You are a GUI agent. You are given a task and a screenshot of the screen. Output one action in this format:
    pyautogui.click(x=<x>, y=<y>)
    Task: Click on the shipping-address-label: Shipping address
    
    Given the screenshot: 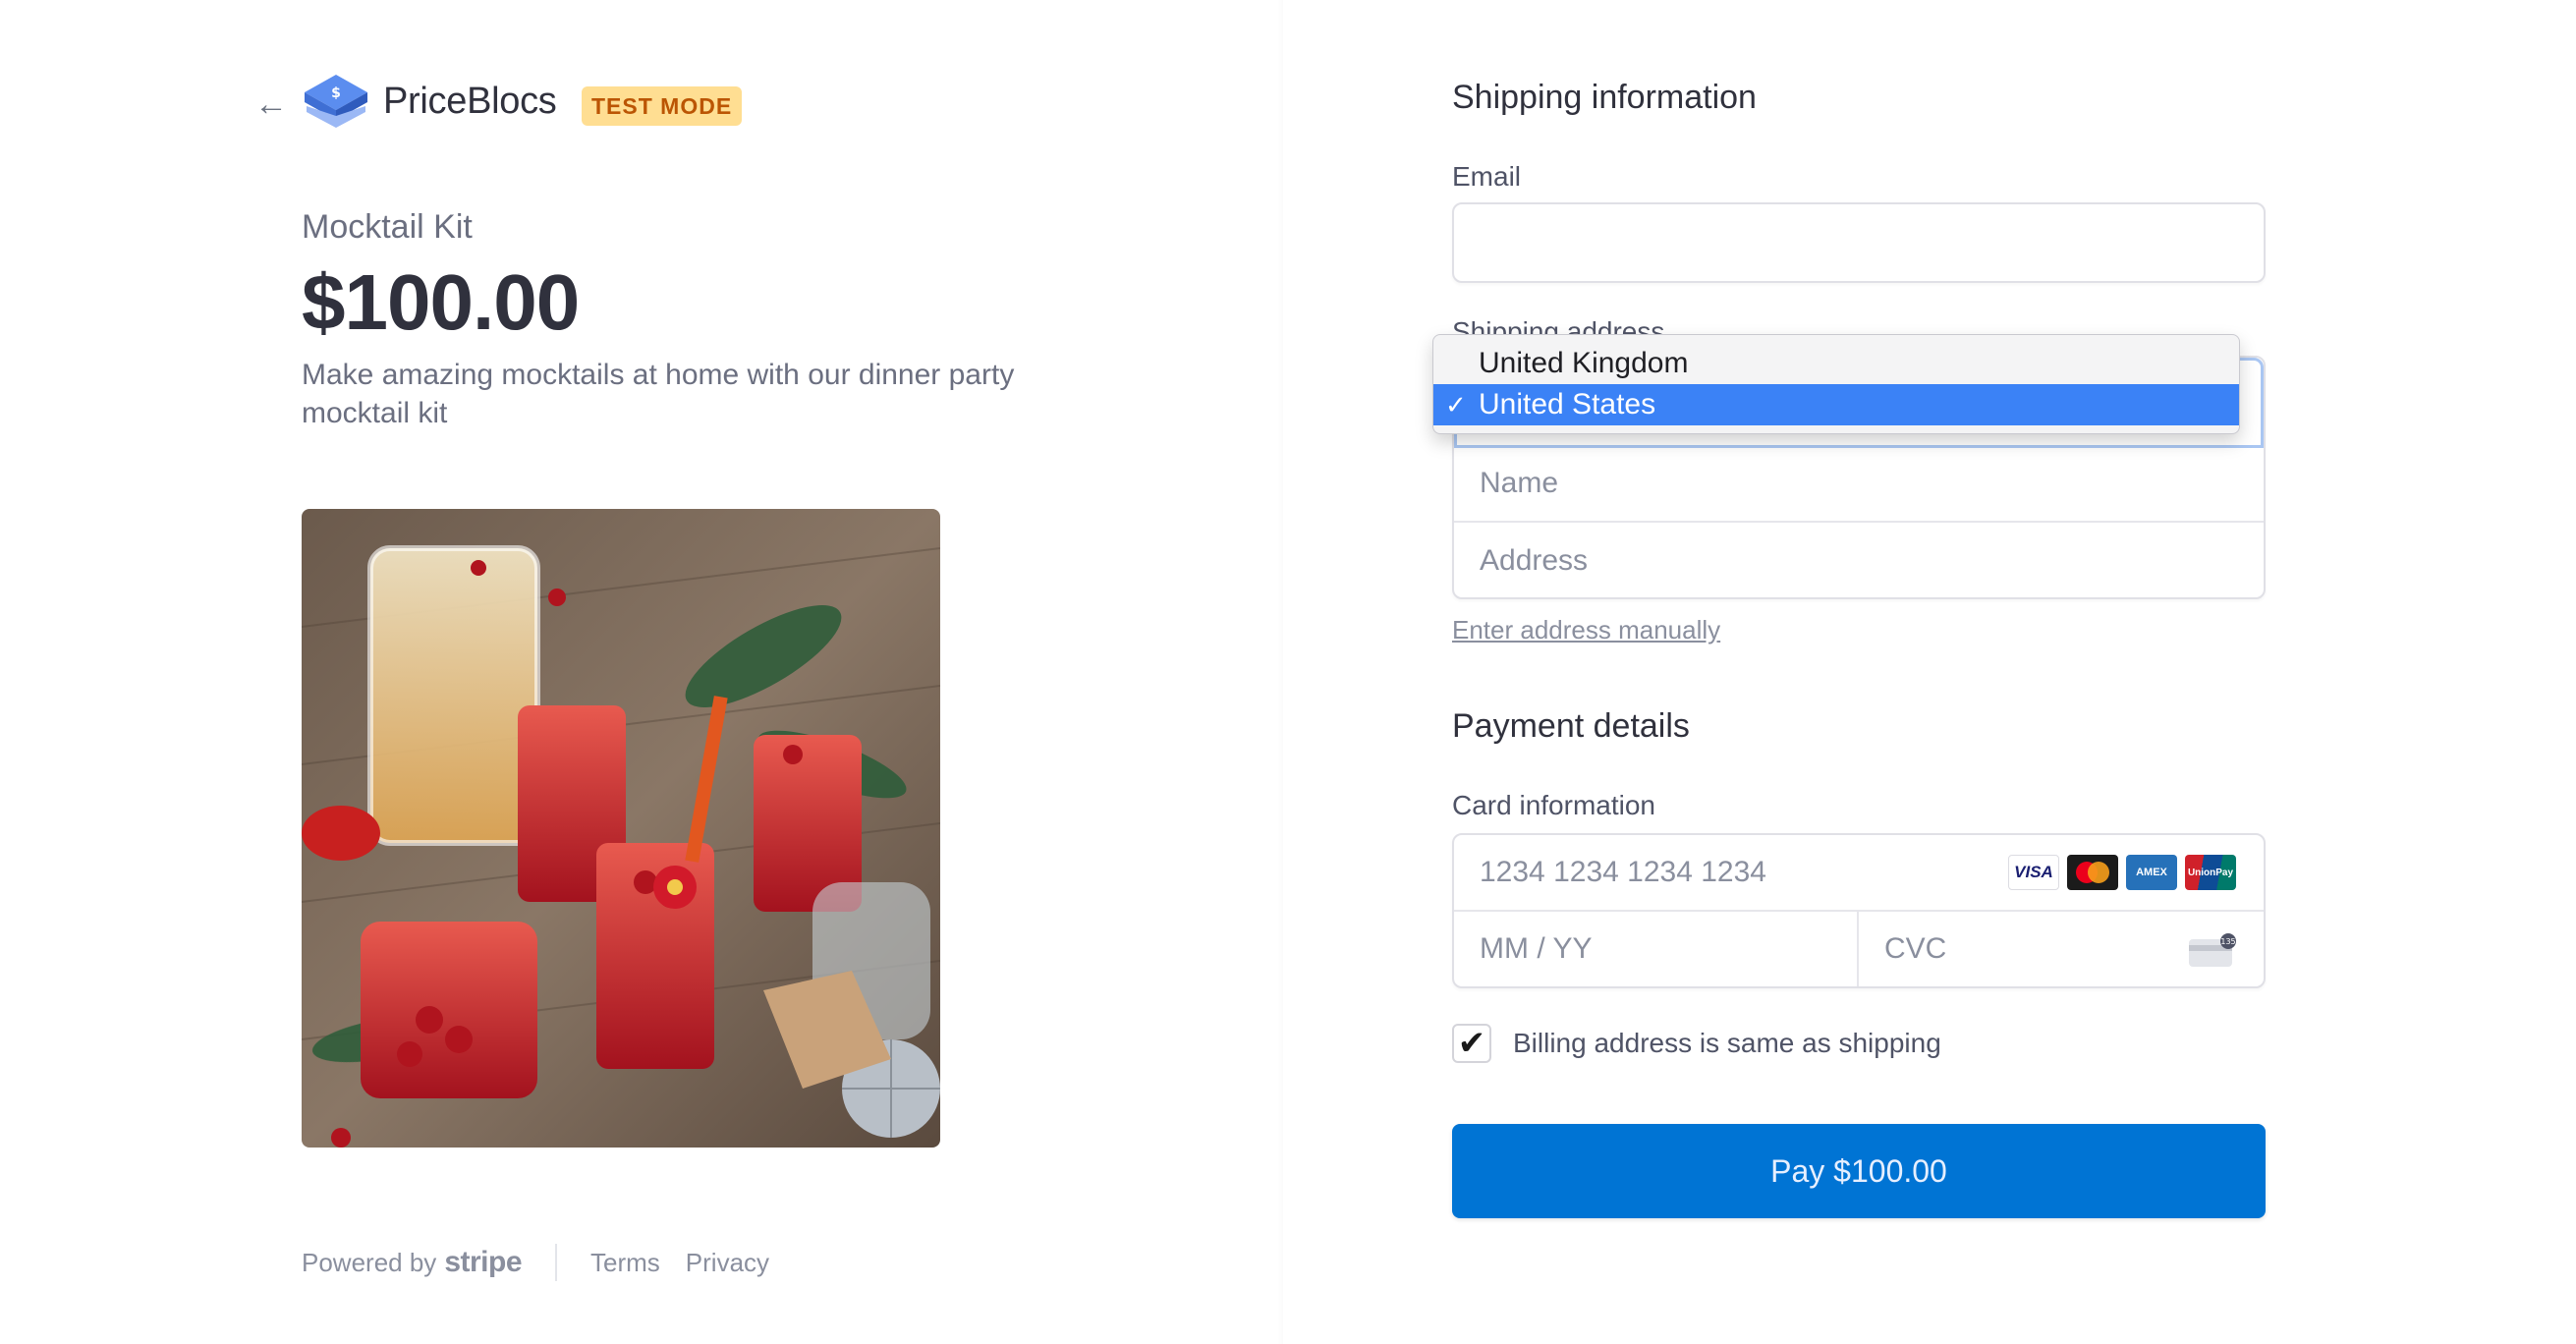 What is the action you would take?
    pyautogui.click(x=1558, y=326)
    